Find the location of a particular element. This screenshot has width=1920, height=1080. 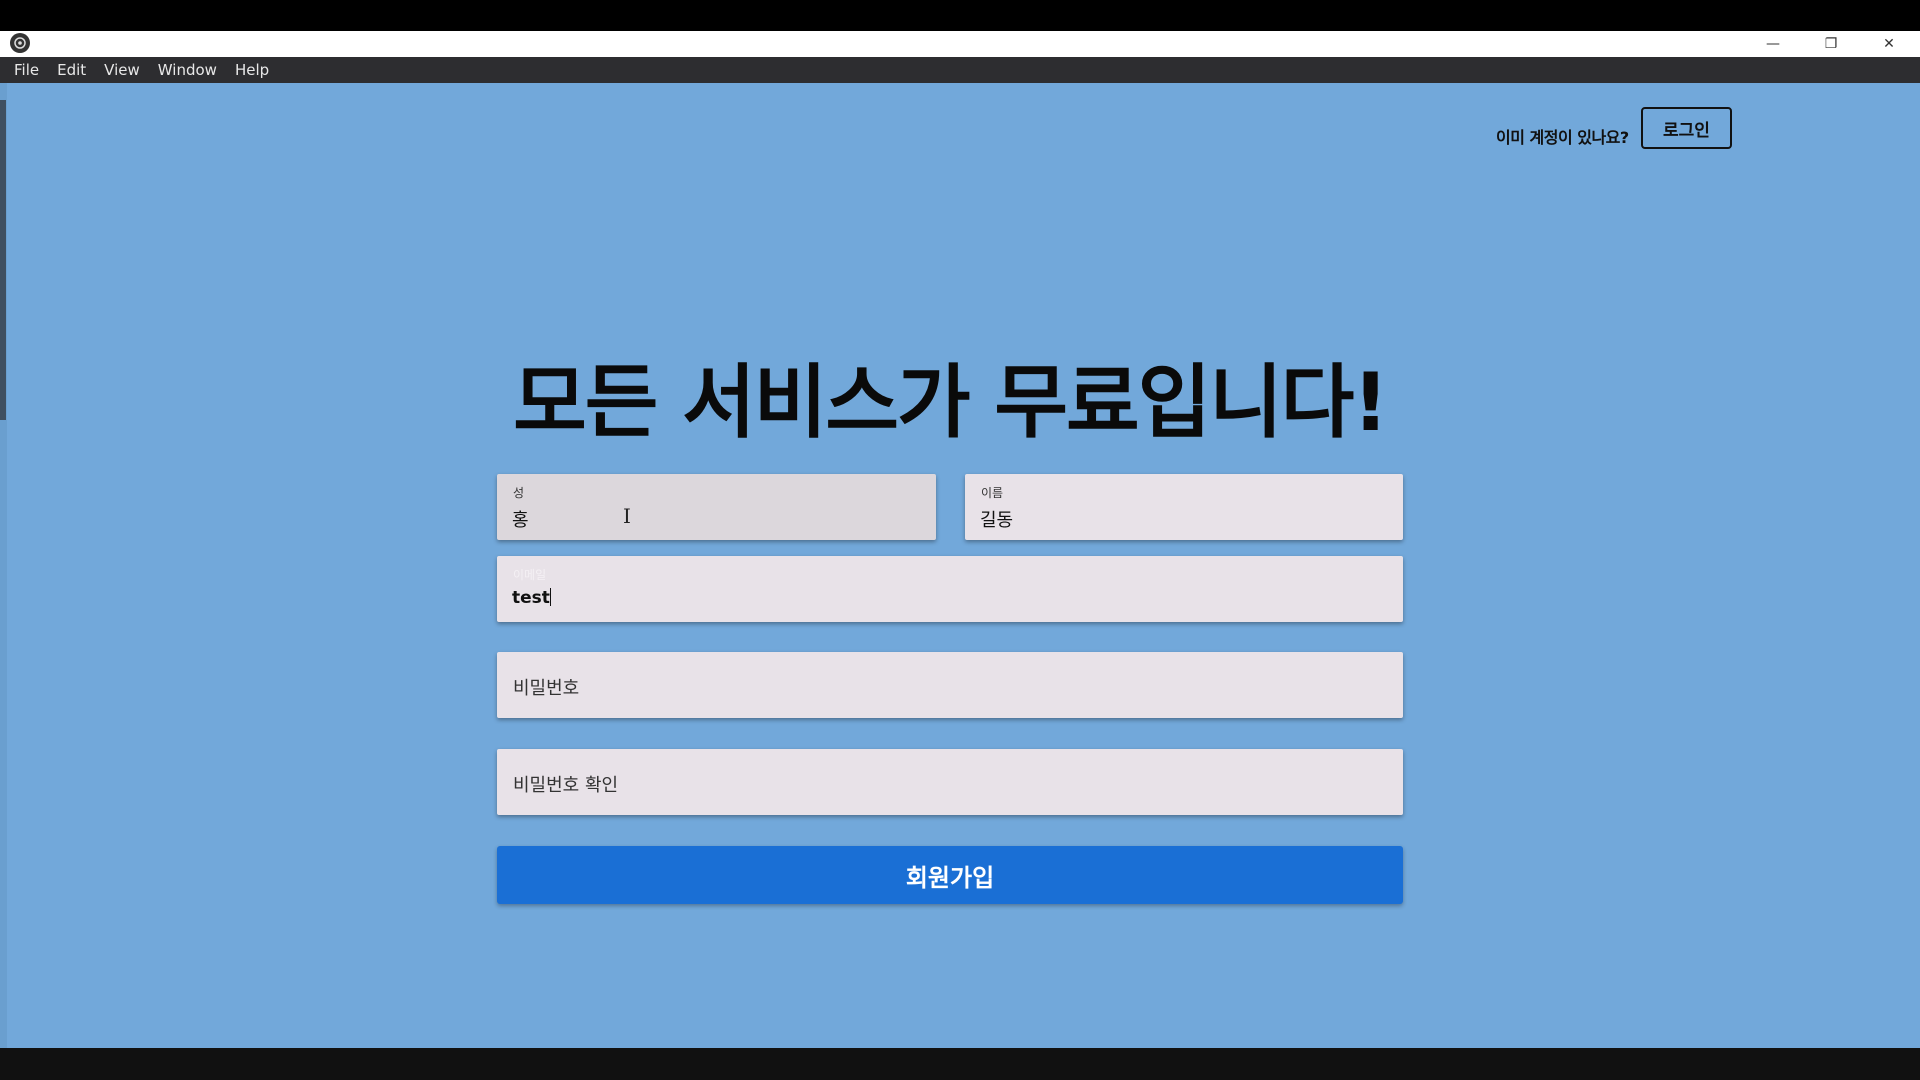

restore-button: ❐ is located at coordinates (1831, 44).